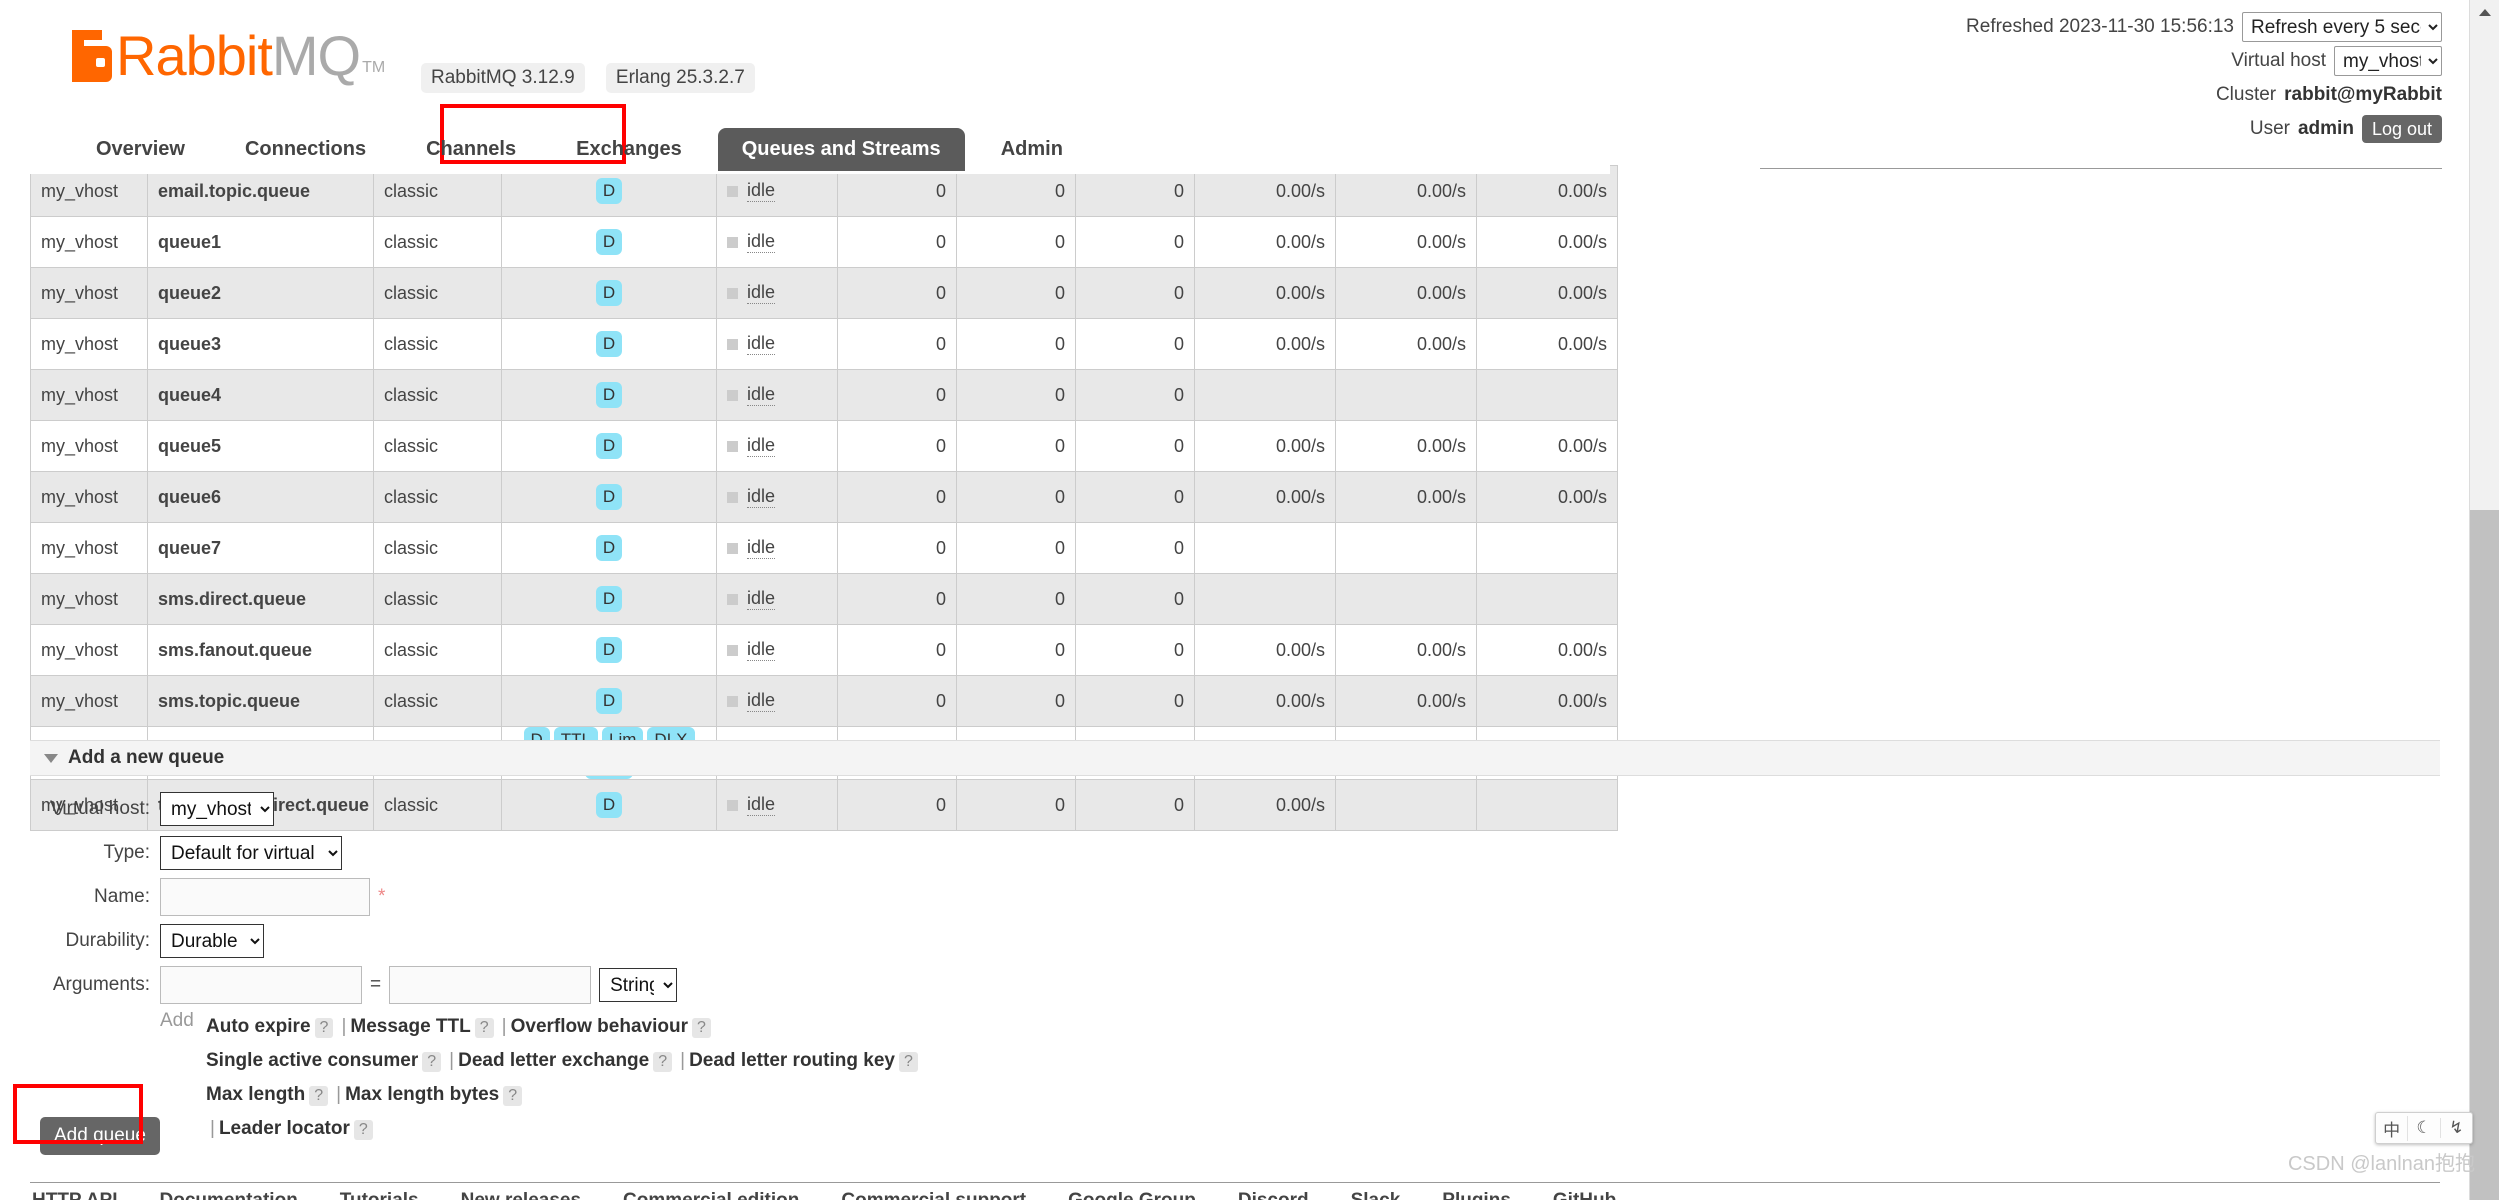 The height and width of the screenshot is (1200, 2499). I want to click on vertical-scrollbar, so click(2484, 600).